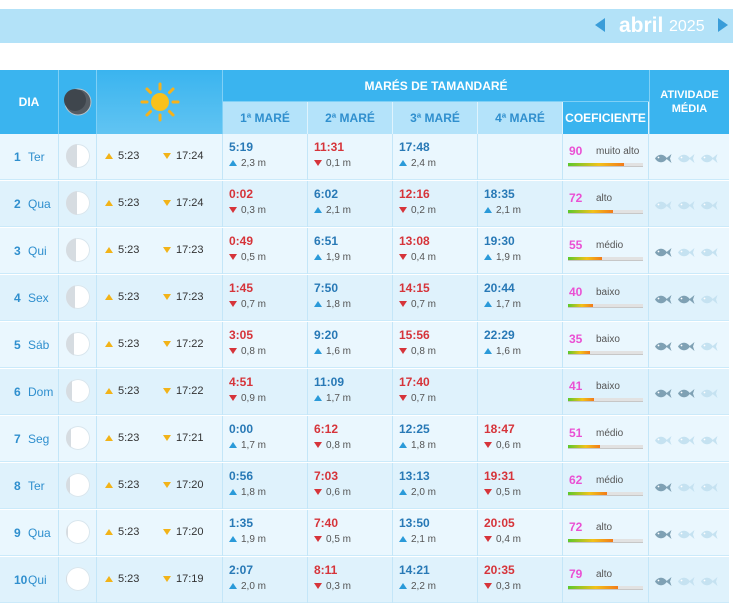 This screenshot has width=733, height=606. Describe the element at coordinates (414, 570) in the screenshot. I see `tide-time: 14:21` at that location.